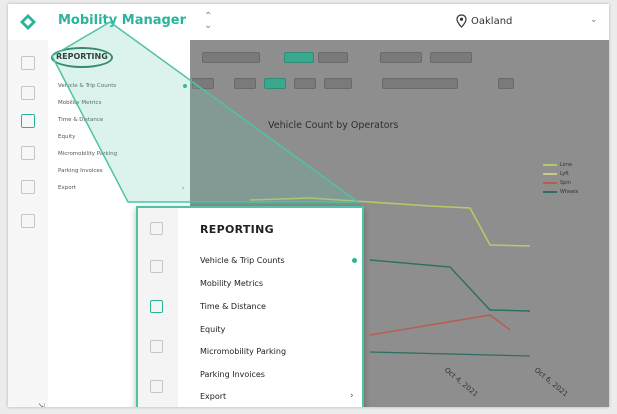 Image resolution: width=617 pixels, height=414 pixels. I want to click on chevron-down-icon: ⌄, so click(594, 20).